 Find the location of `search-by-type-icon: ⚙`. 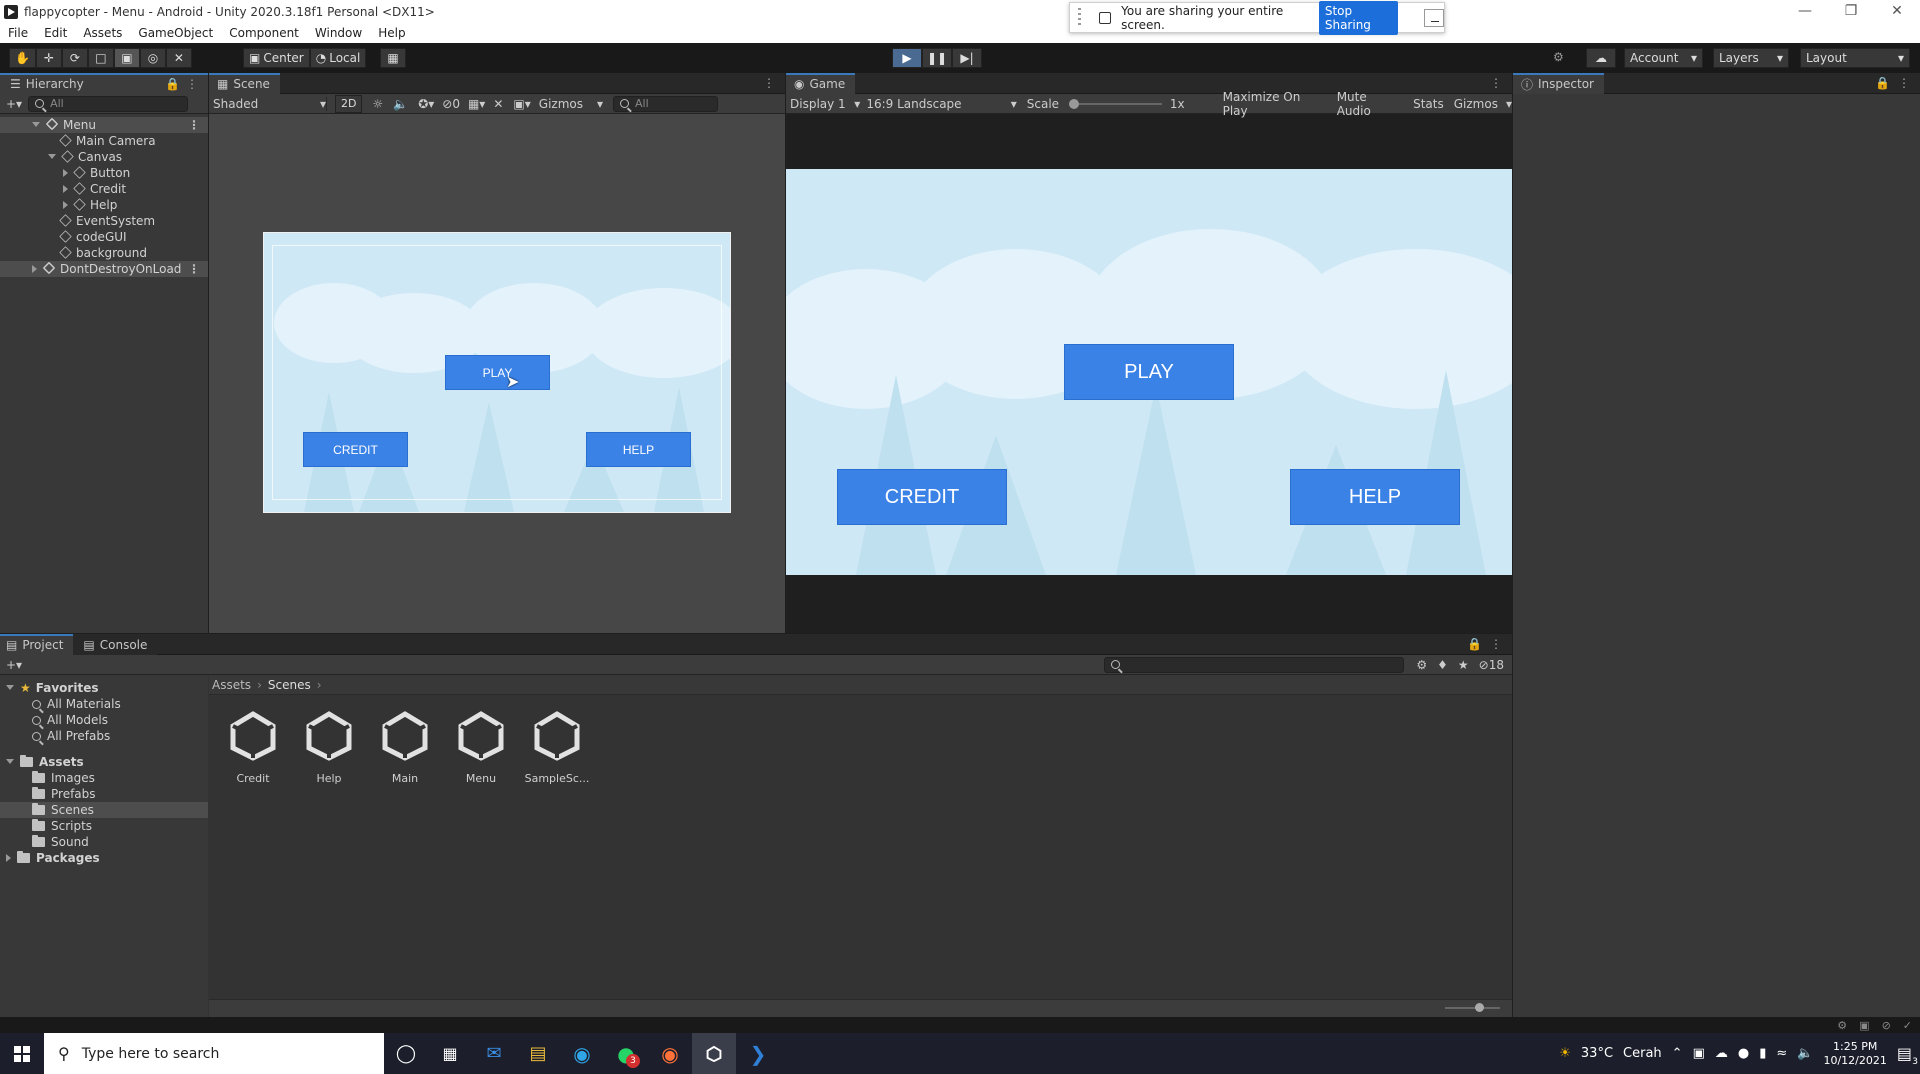

search-by-type-icon: ⚙ is located at coordinates (1421, 665).